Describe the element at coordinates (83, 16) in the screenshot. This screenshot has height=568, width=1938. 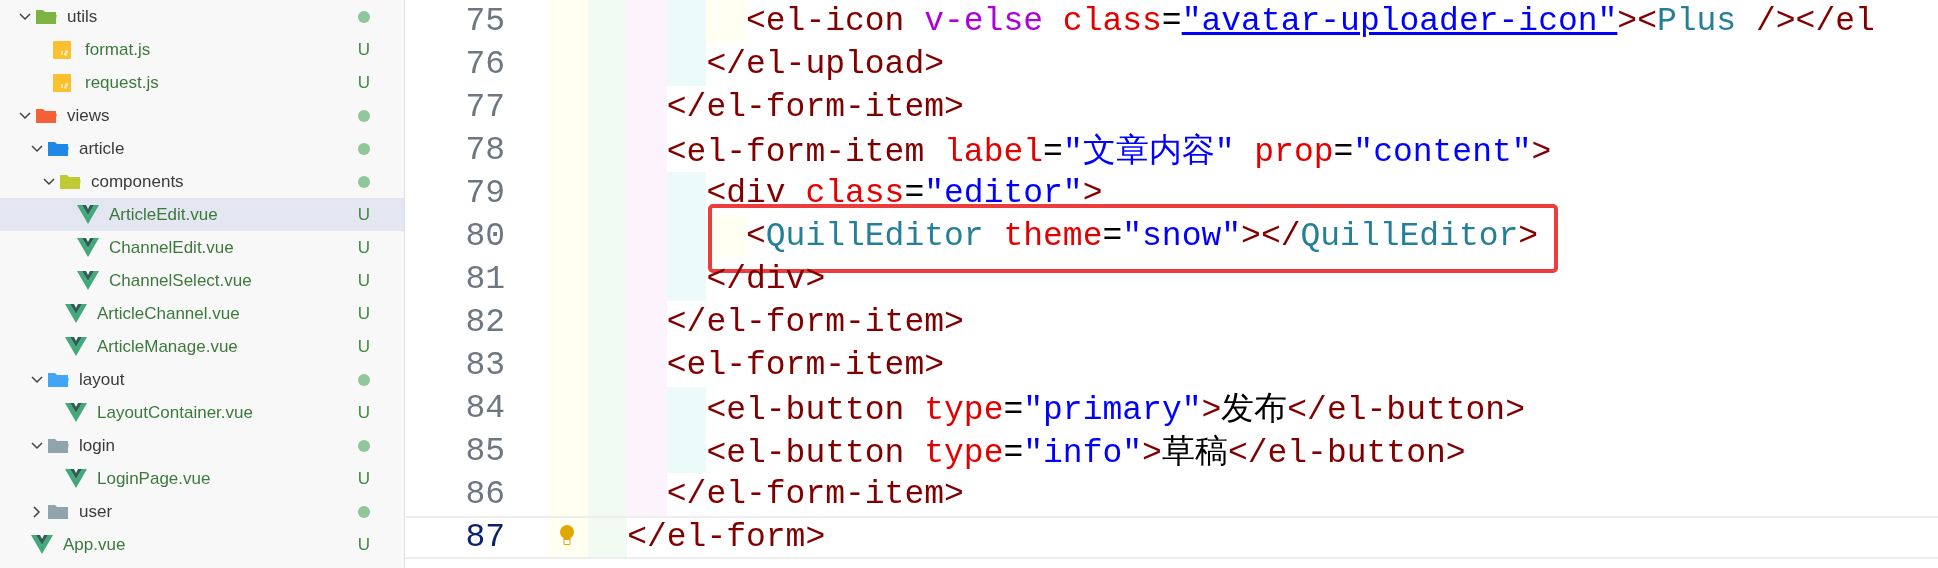
I see `folder-name: utils` at that location.